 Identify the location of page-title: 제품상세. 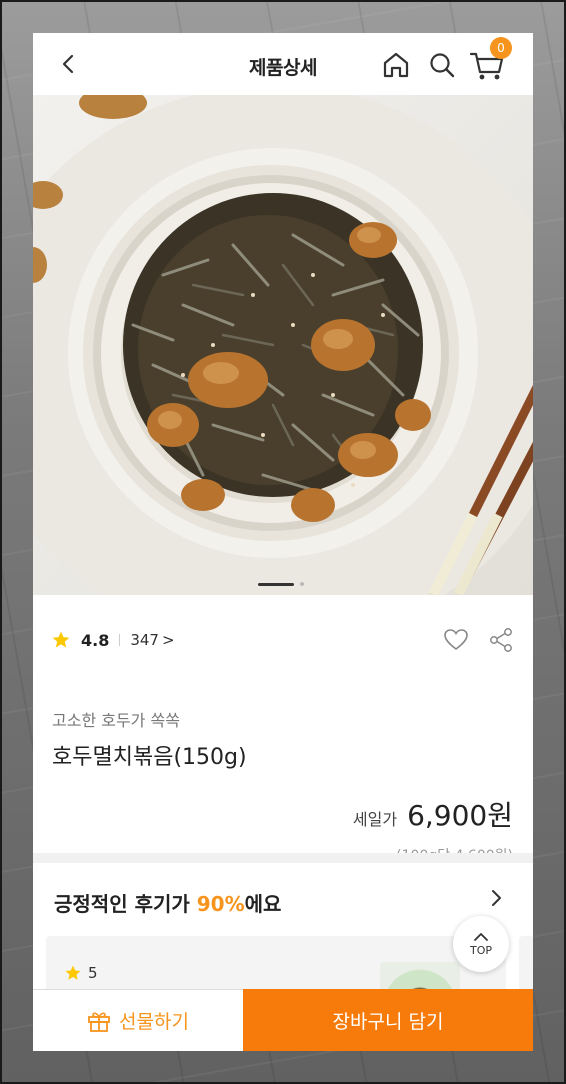
(283, 68).